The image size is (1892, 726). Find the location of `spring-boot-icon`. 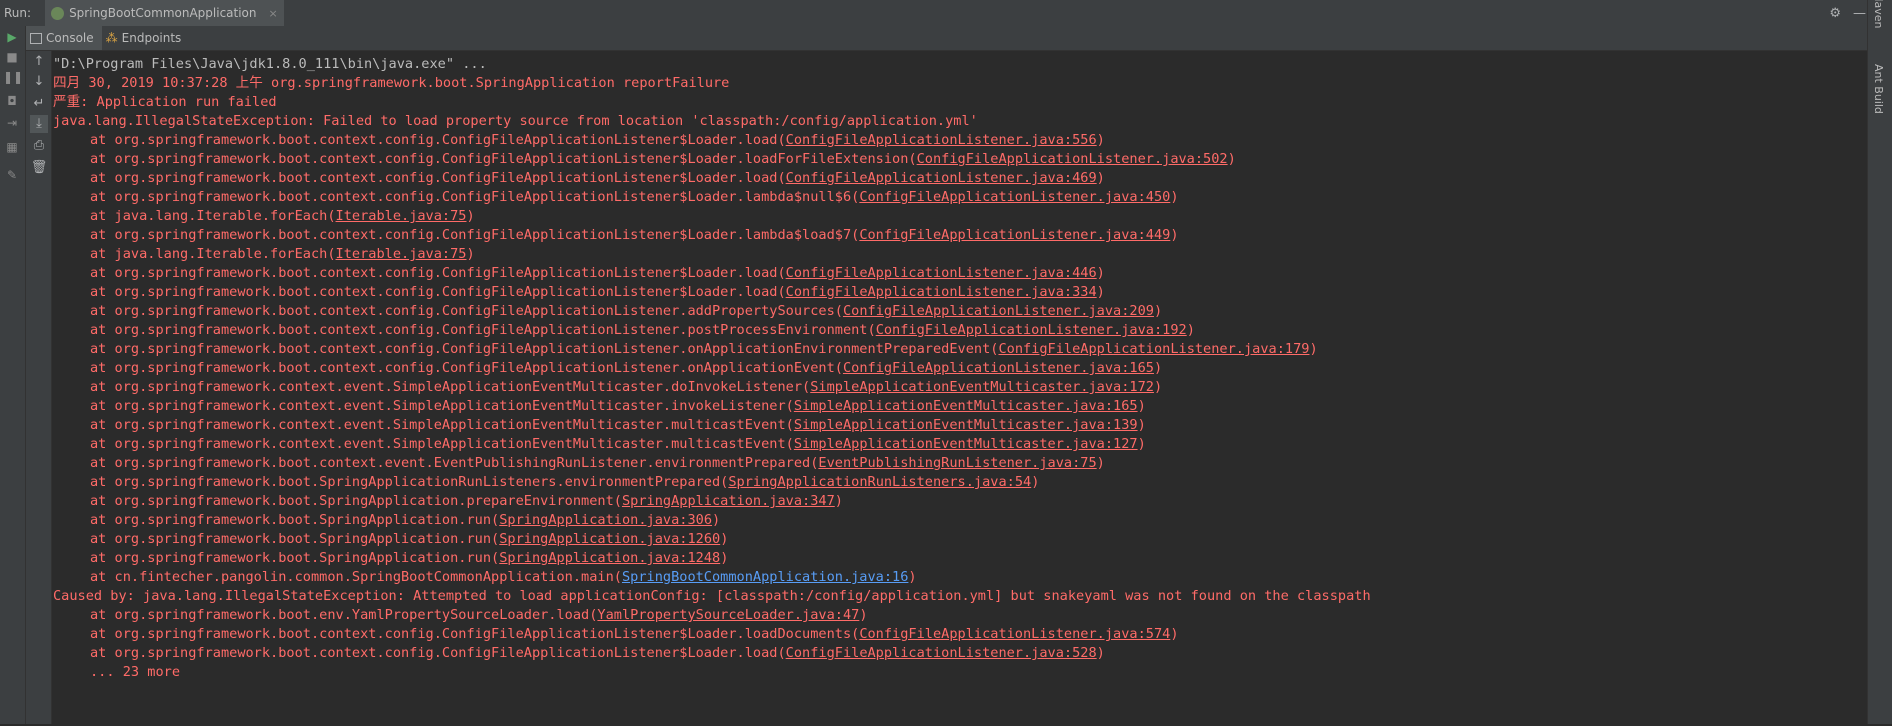

spring-boot-icon is located at coordinates (58, 13).